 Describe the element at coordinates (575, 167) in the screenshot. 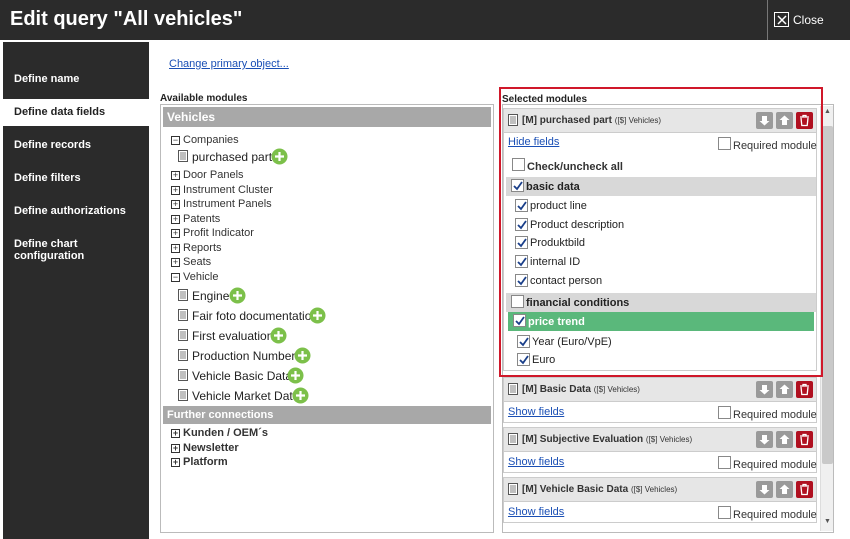

I see `check-all-label: Check/uncheck all` at that location.